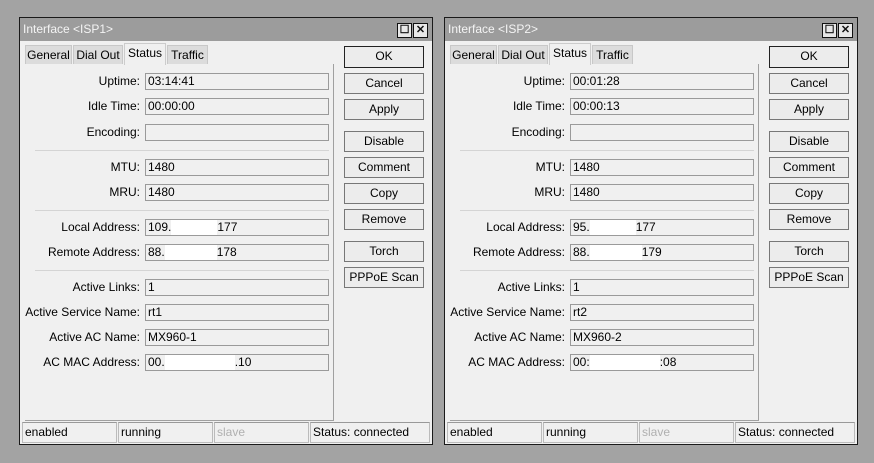 The width and height of the screenshot is (874, 463). I want to click on active-ac-name-value: MX960-2, so click(597, 337).